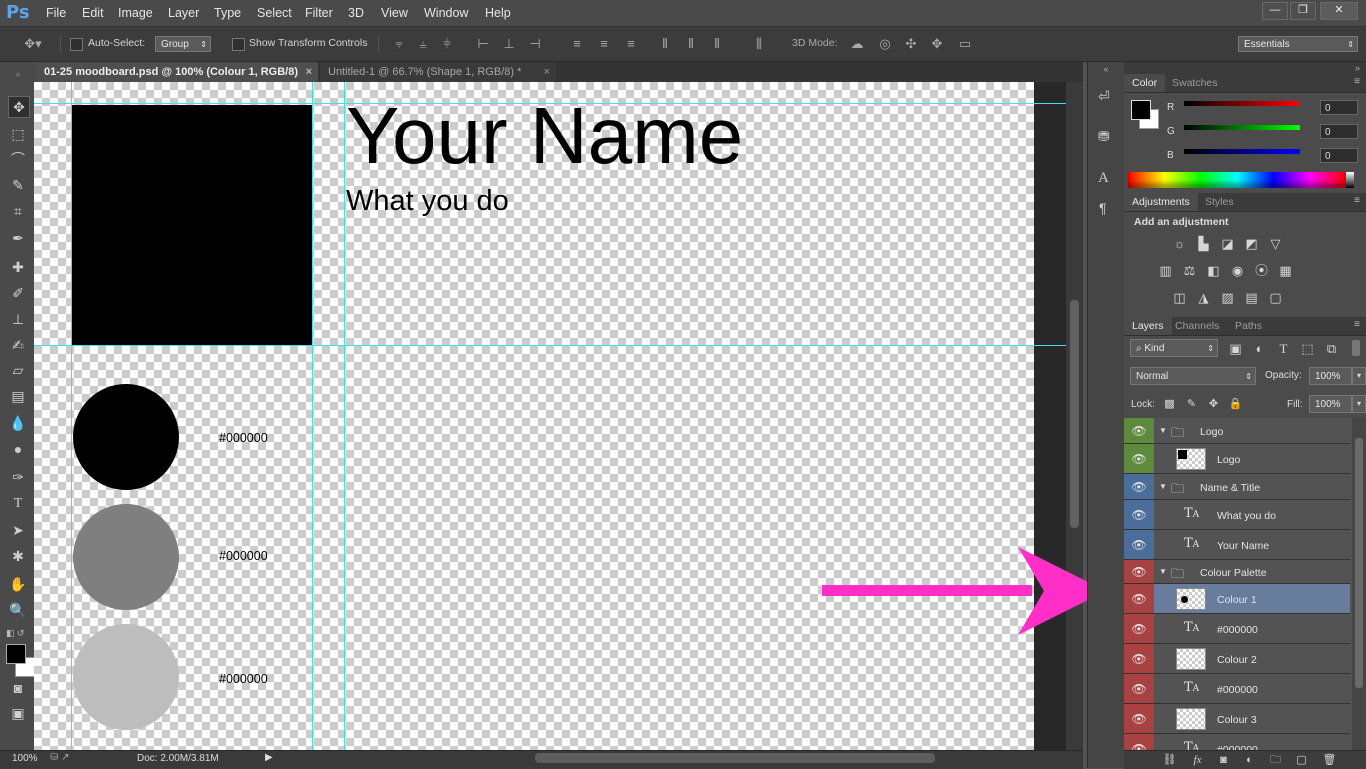 The height and width of the screenshot is (769, 1366). What do you see at coordinates (18, 556) in the screenshot?
I see `custom-shape-tool-icon: ✱` at bounding box center [18, 556].